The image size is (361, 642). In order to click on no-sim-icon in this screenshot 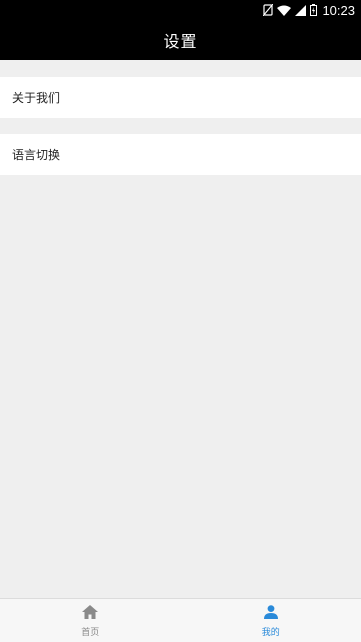, I will do `click(268, 10)`.